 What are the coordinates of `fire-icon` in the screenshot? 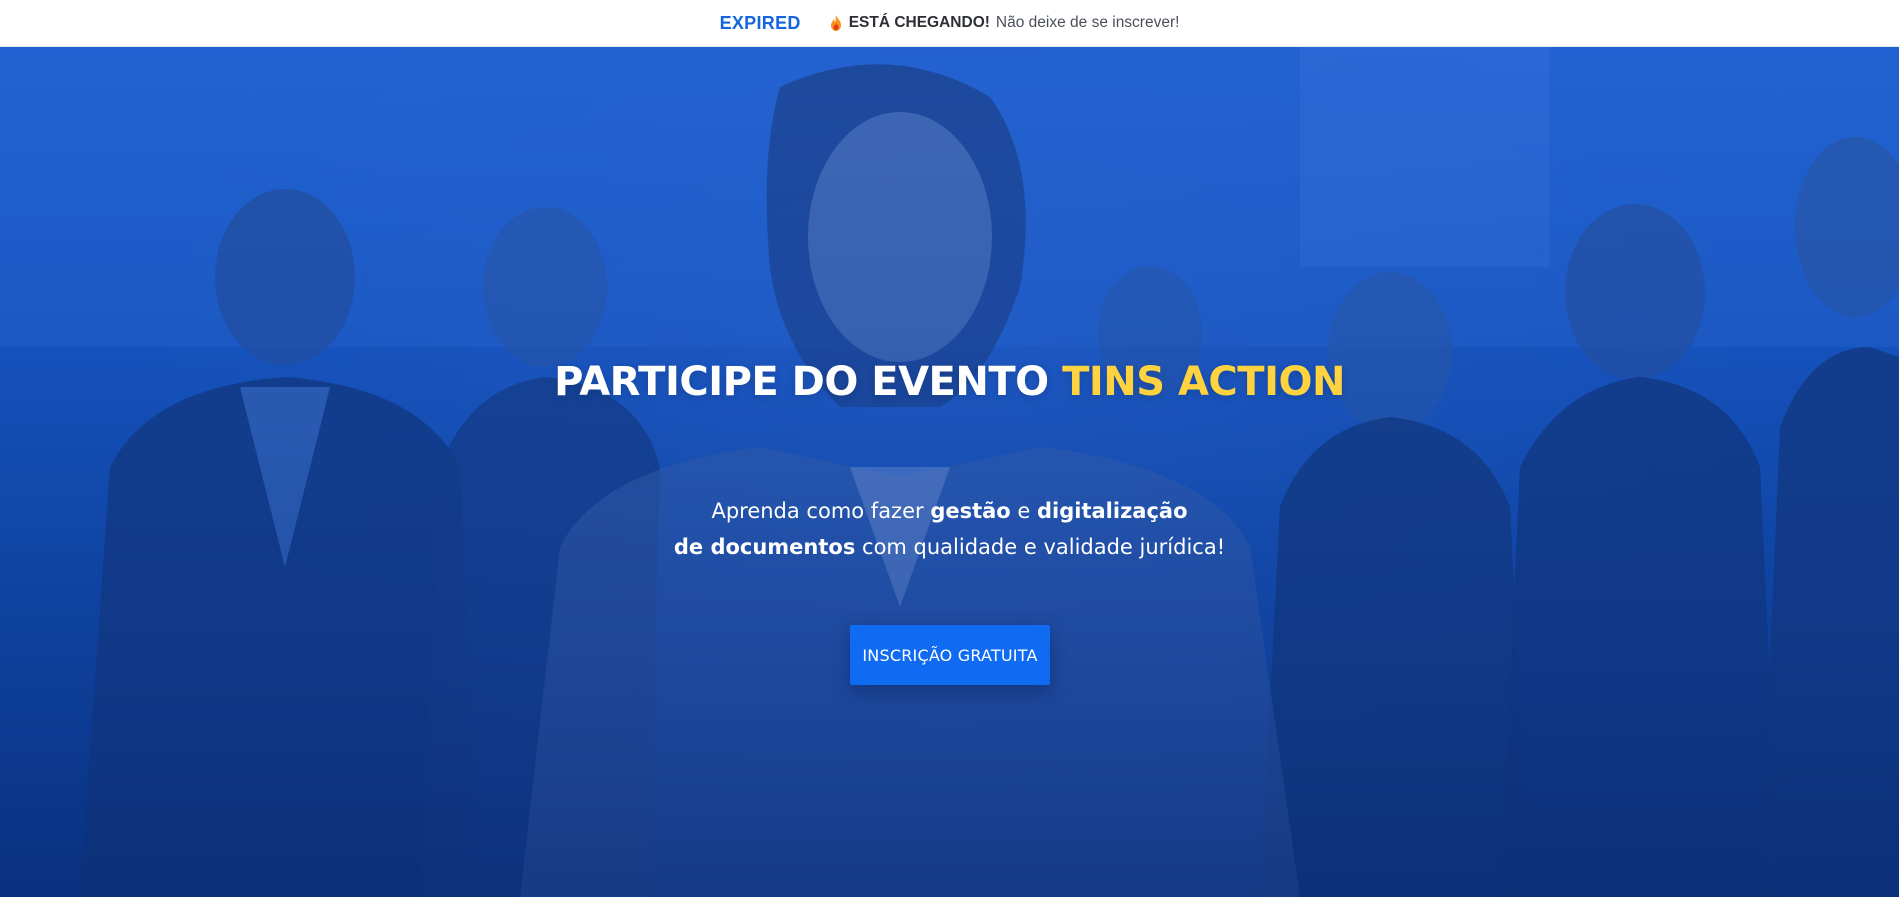 It's located at (836, 23).